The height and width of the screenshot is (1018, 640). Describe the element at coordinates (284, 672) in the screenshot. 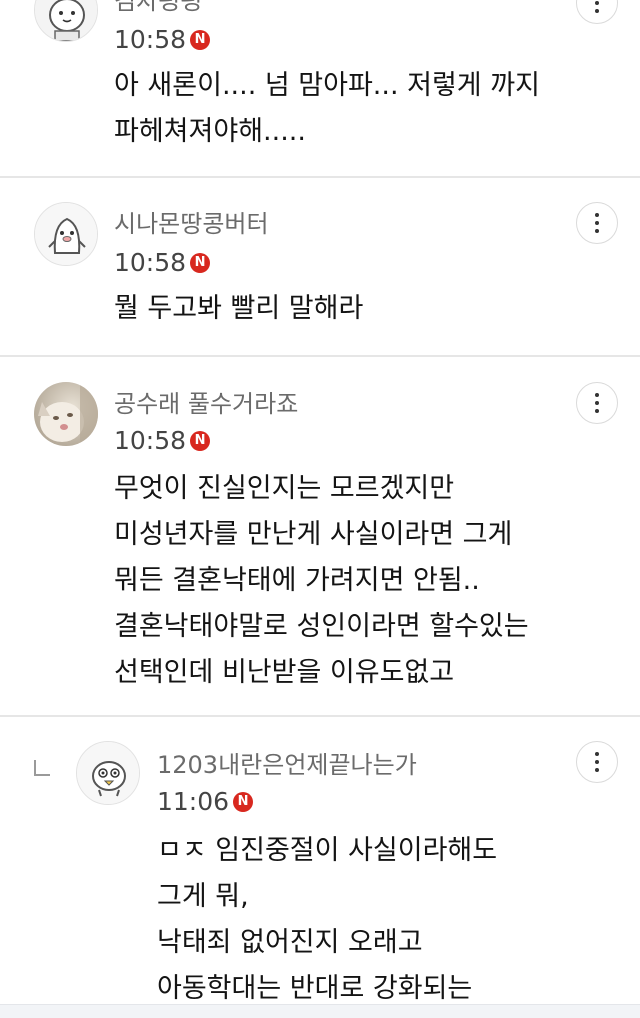

I see `comment-line: 선택인데 비난받을 이유도없고` at that location.